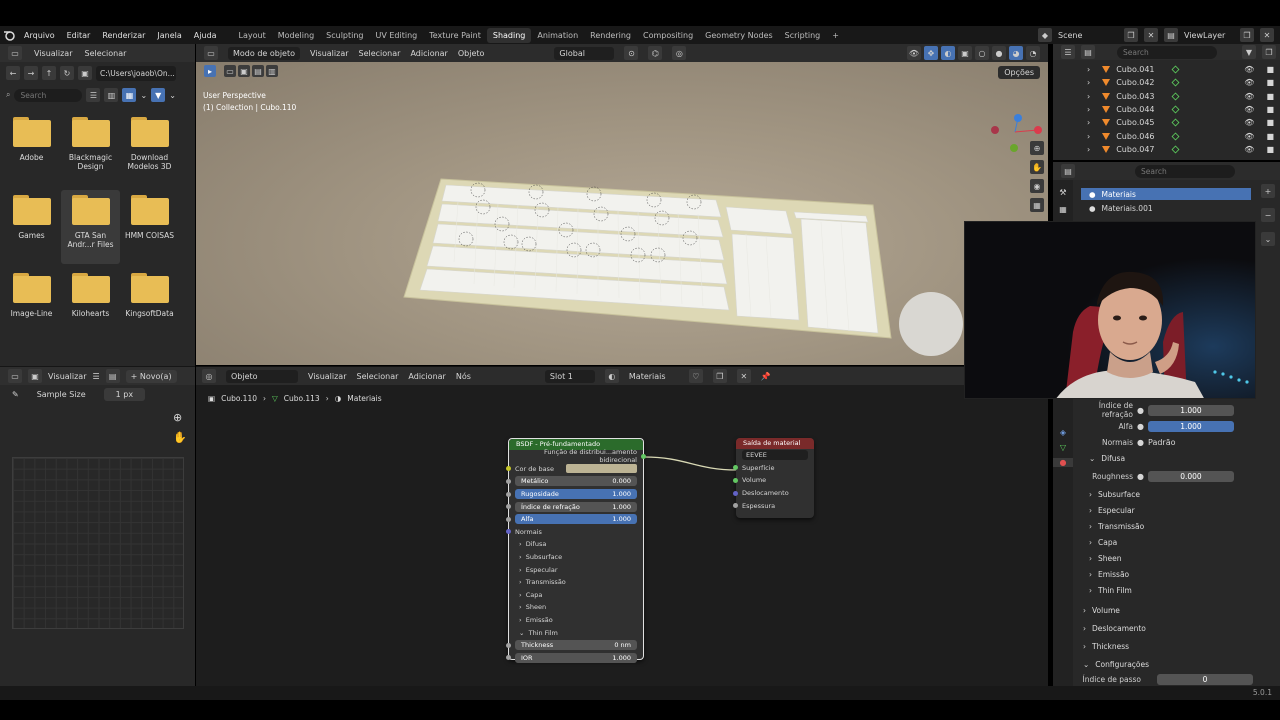  I want to click on tool-tab-icon: ⚒, so click(1063, 192).